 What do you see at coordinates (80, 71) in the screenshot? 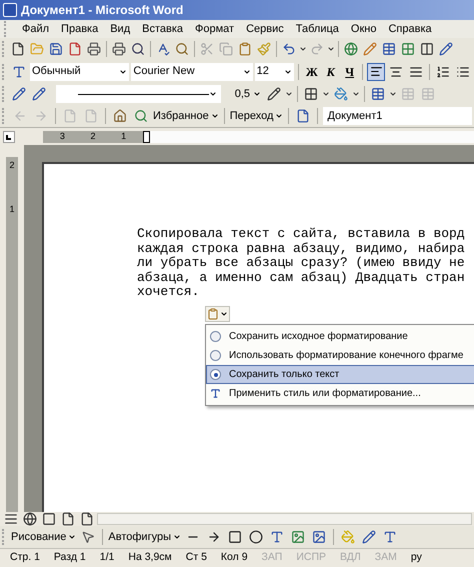
I see `style-dropdown: Обычный` at bounding box center [80, 71].